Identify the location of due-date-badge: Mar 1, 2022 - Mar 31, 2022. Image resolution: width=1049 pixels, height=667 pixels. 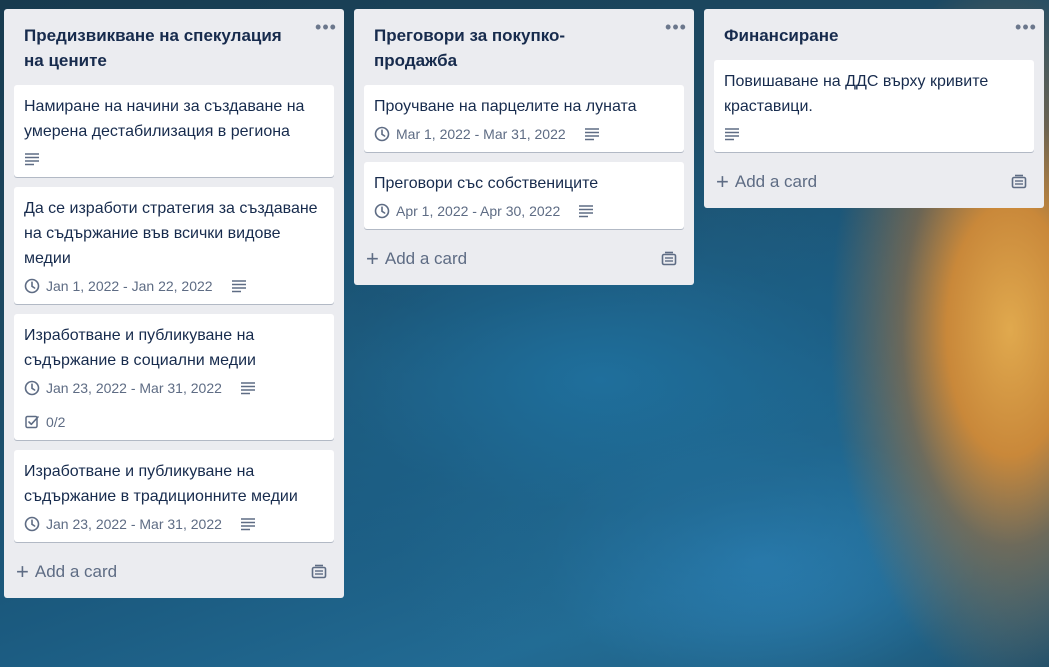
(470, 134).